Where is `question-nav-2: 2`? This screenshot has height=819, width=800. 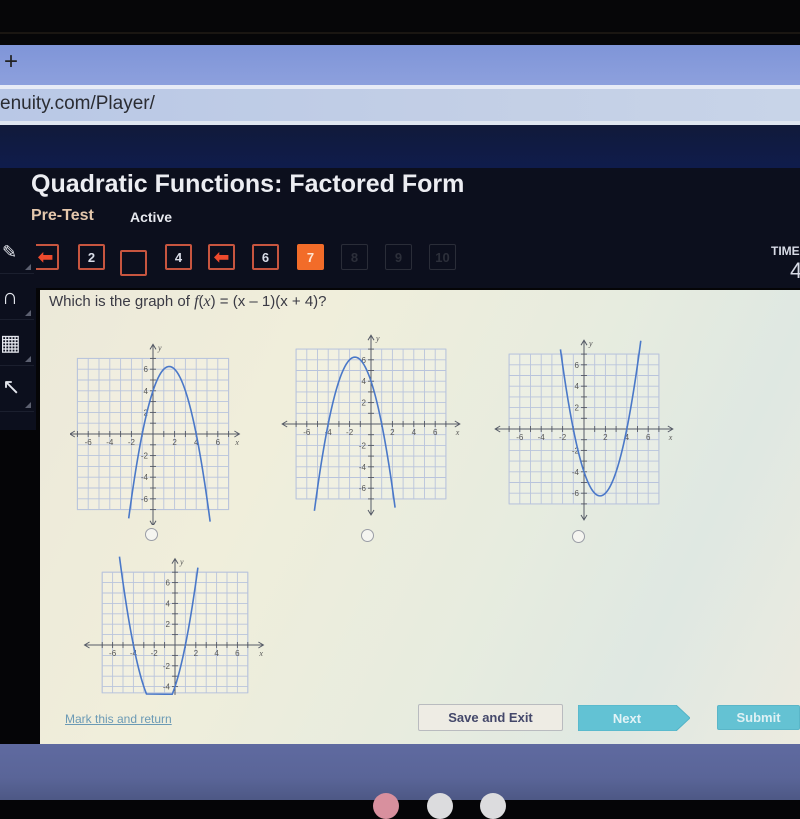 question-nav-2: 2 is located at coordinates (91, 257).